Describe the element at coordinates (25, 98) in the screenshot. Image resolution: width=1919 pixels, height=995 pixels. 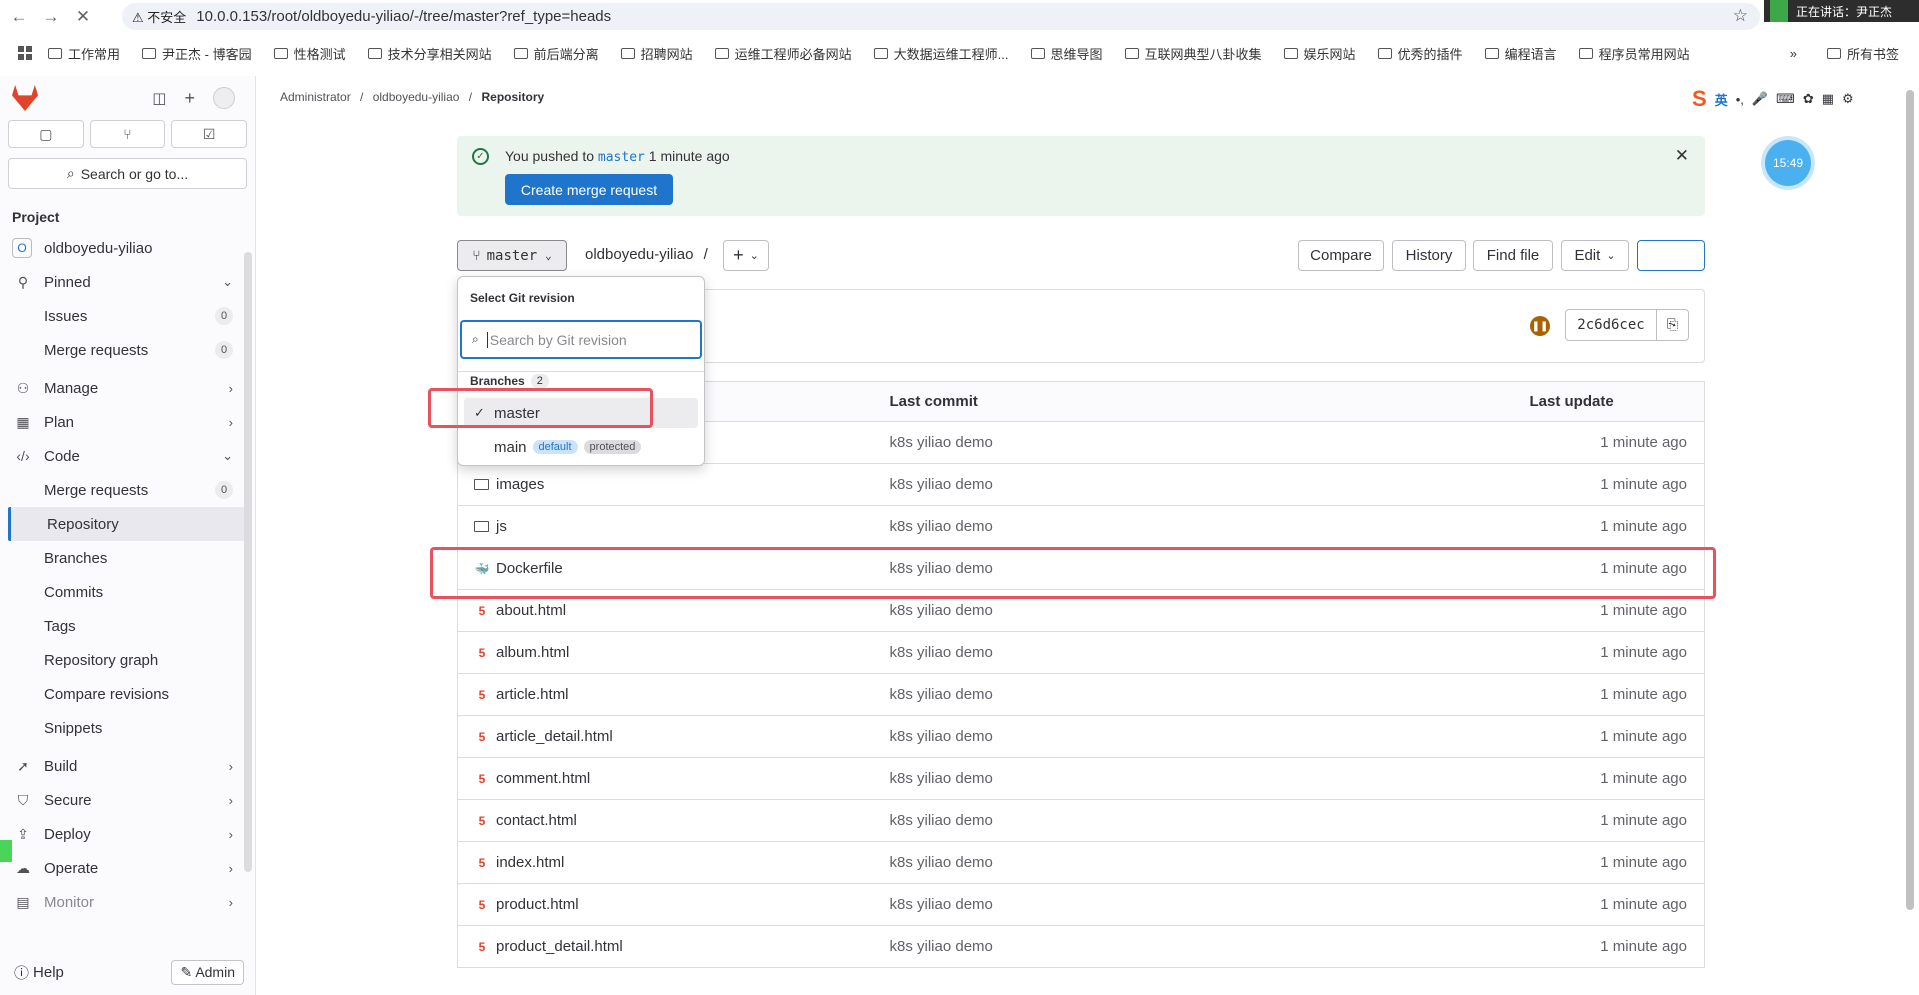
I see `gitlab-logo` at that location.